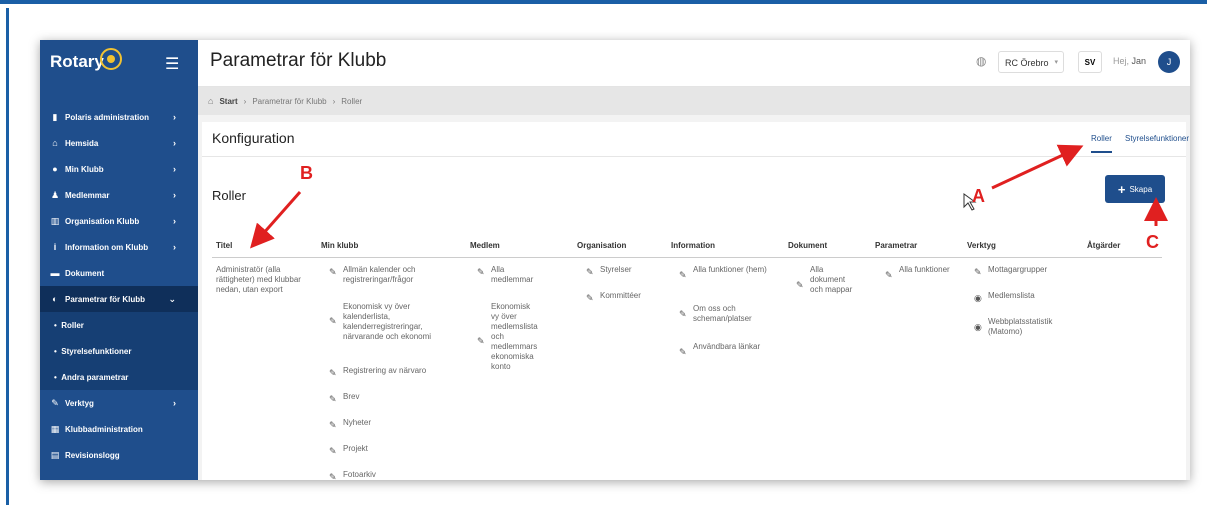 The image size is (1207, 505). I want to click on perm-item: ✎ Nyheter, so click(394, 424).